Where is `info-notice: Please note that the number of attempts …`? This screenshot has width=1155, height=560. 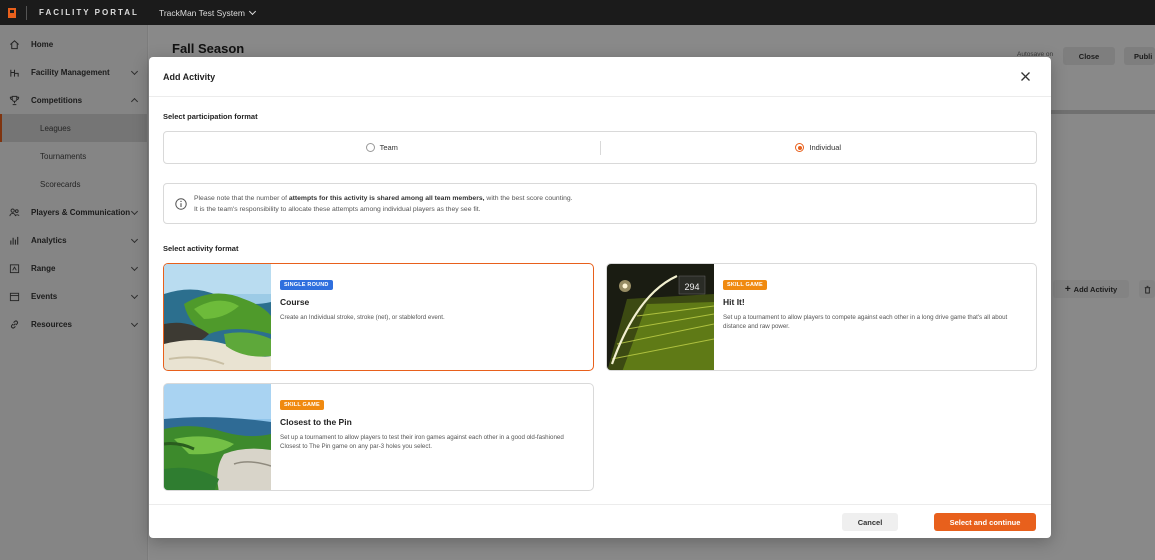
info-notice: Please note that the number of attempts … is located at coordinates (600, 203).